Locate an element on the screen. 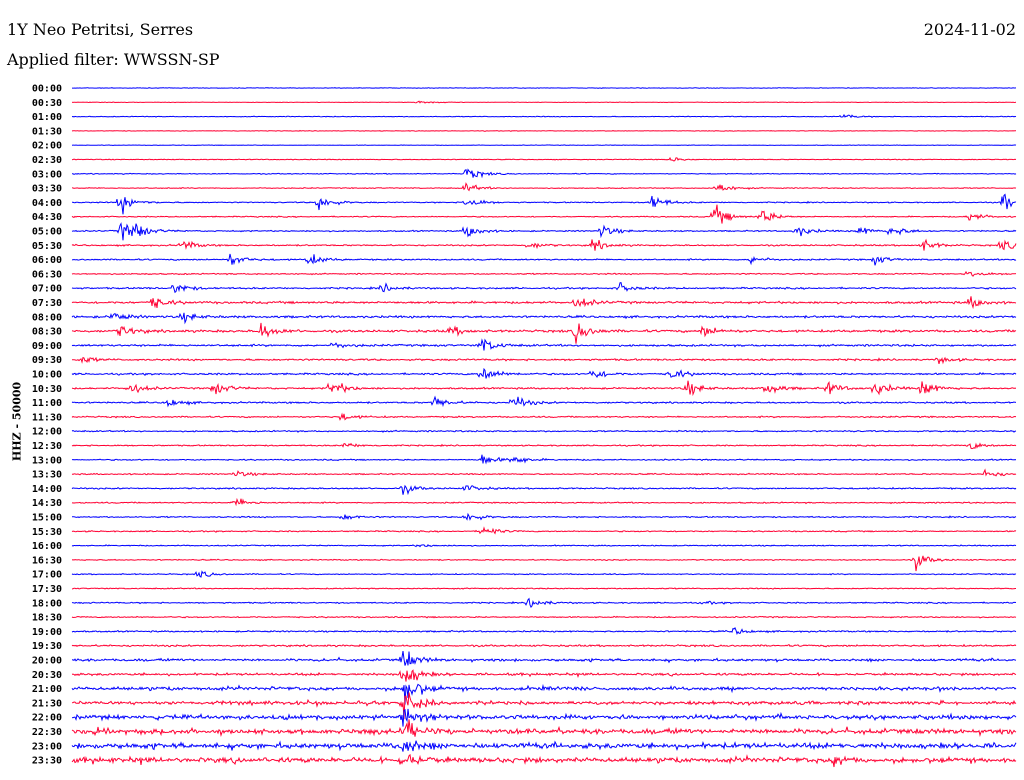  time-tick-label: 01:30 is located at coordinates (47, 131).